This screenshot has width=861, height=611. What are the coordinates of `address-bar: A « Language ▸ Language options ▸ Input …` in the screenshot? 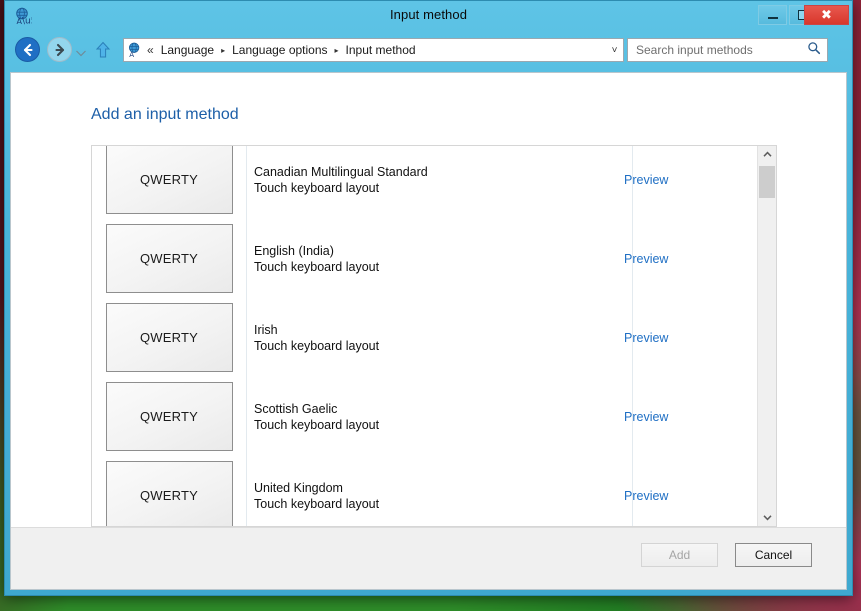 It's located at (373, 50).